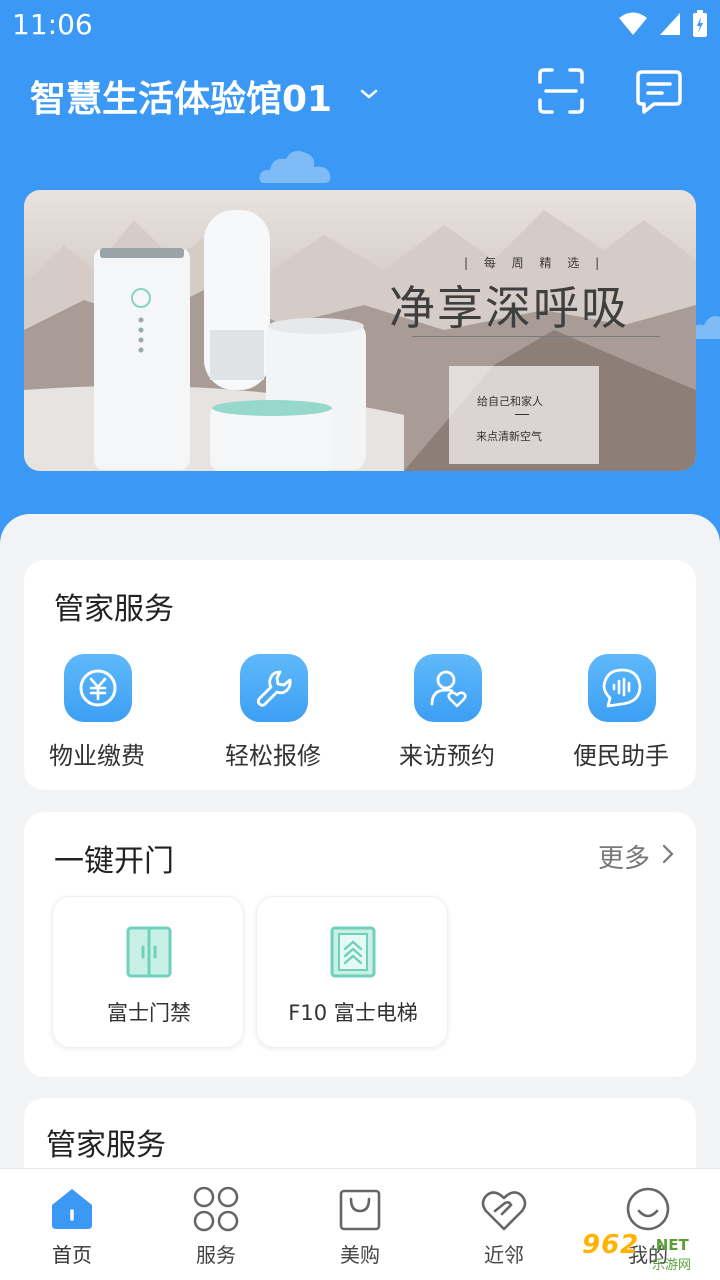 This screenshot has width=720, height=1280. I want to click on service-repair: 轻松报修, so click(273, 714).